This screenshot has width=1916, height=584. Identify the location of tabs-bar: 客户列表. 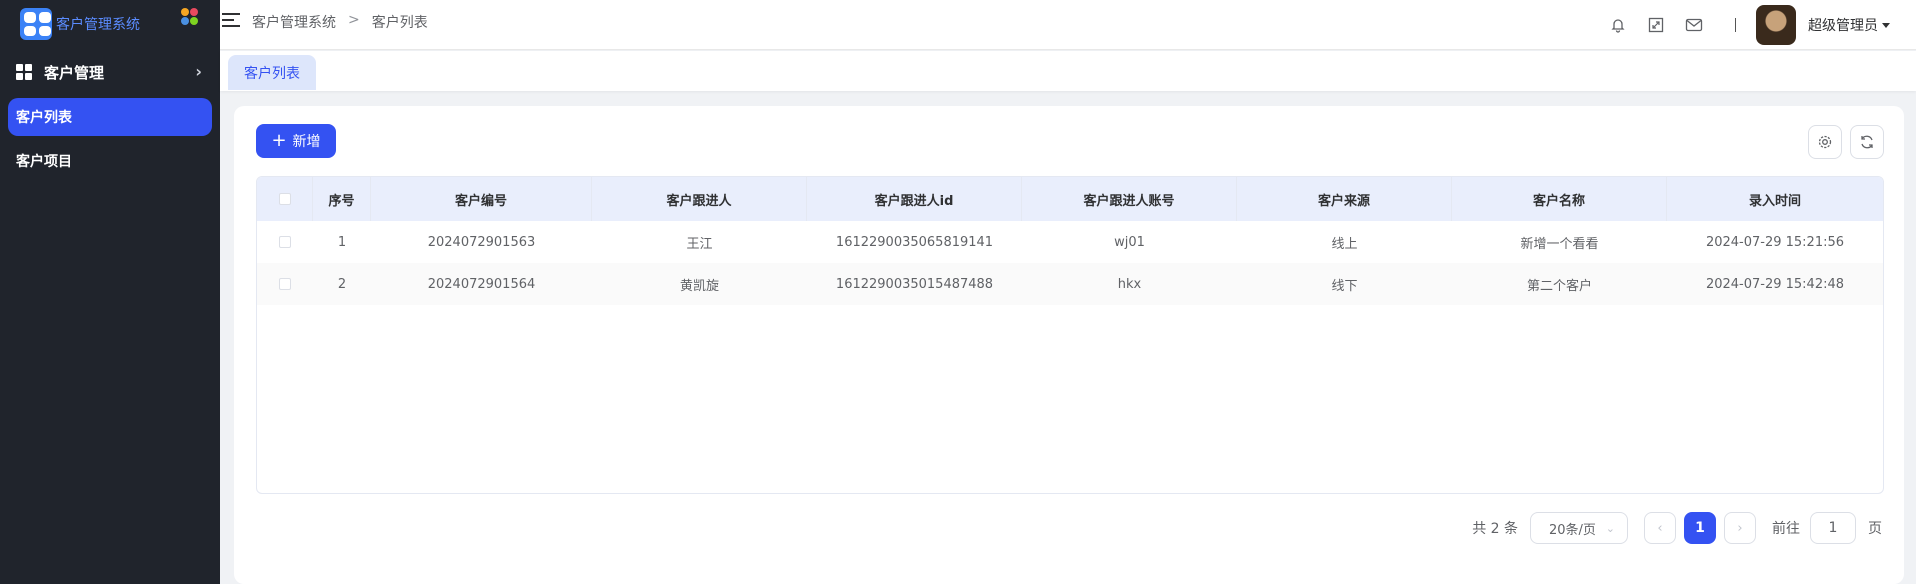
(1068, 71).